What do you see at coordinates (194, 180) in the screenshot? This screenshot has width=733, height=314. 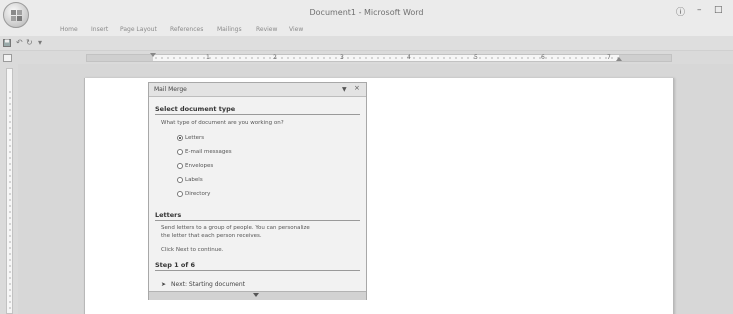 I see `option-label: Labels` at bounding box center [194, 180].